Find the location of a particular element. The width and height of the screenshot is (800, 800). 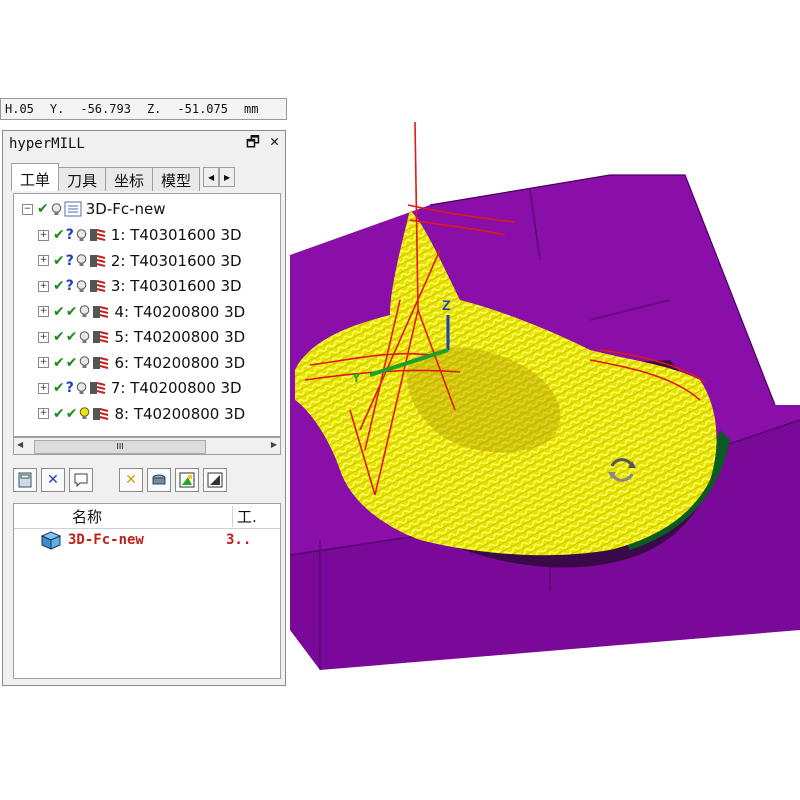

tree-horizontal-scrollbar: ◀ III ▶ is located at coordinates (147, 446).